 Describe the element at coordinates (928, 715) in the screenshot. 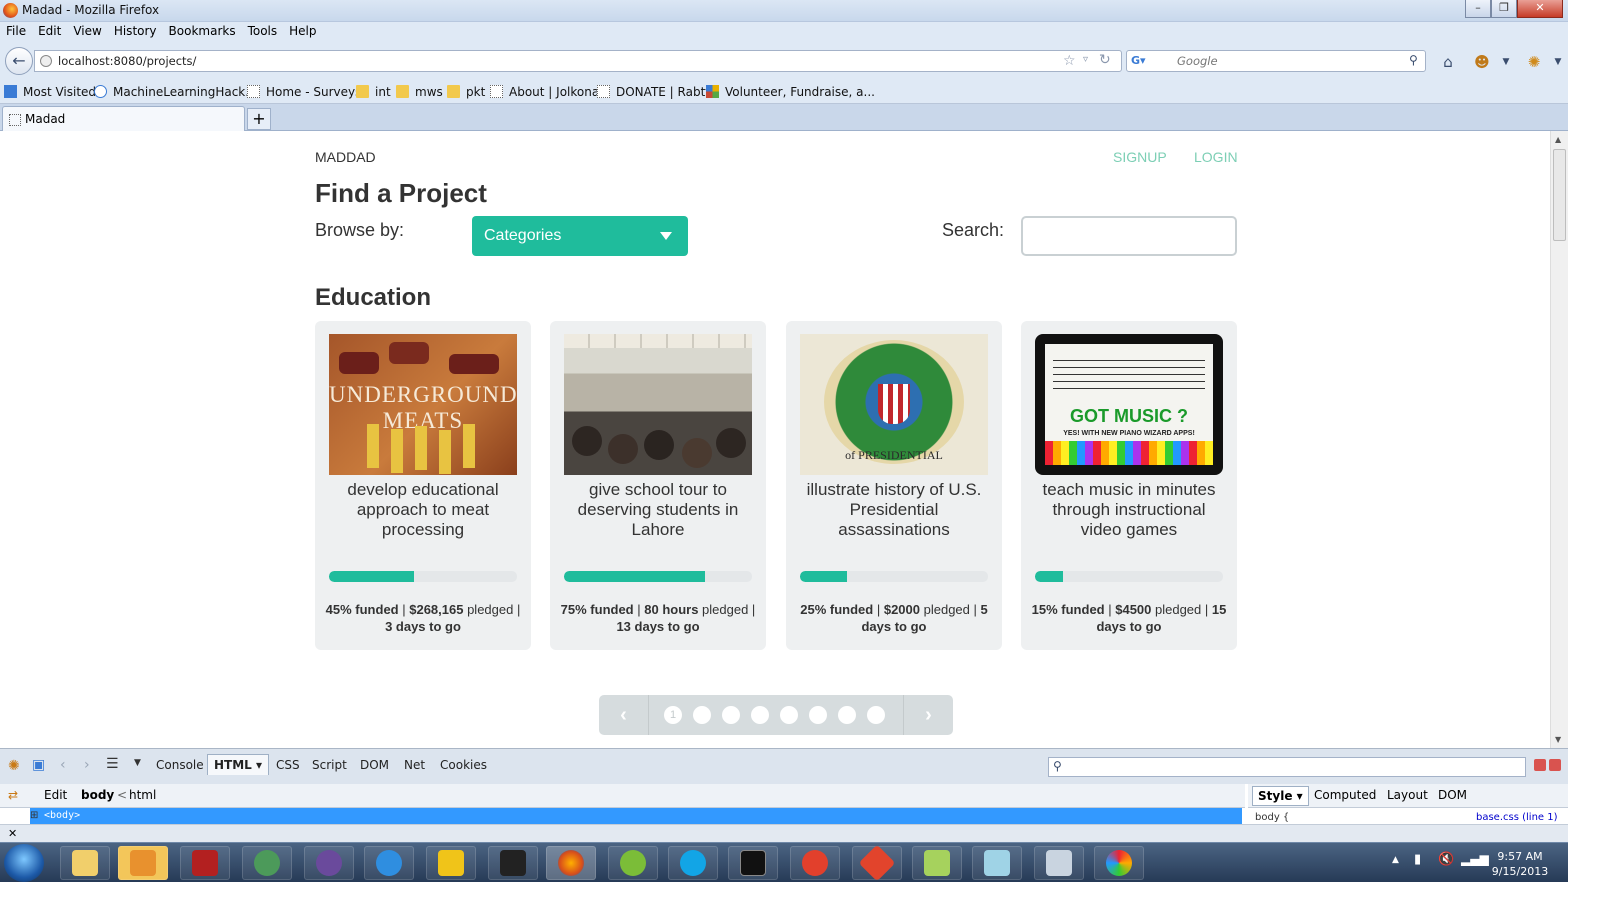

I see `pager-next-button: ›` at that location.